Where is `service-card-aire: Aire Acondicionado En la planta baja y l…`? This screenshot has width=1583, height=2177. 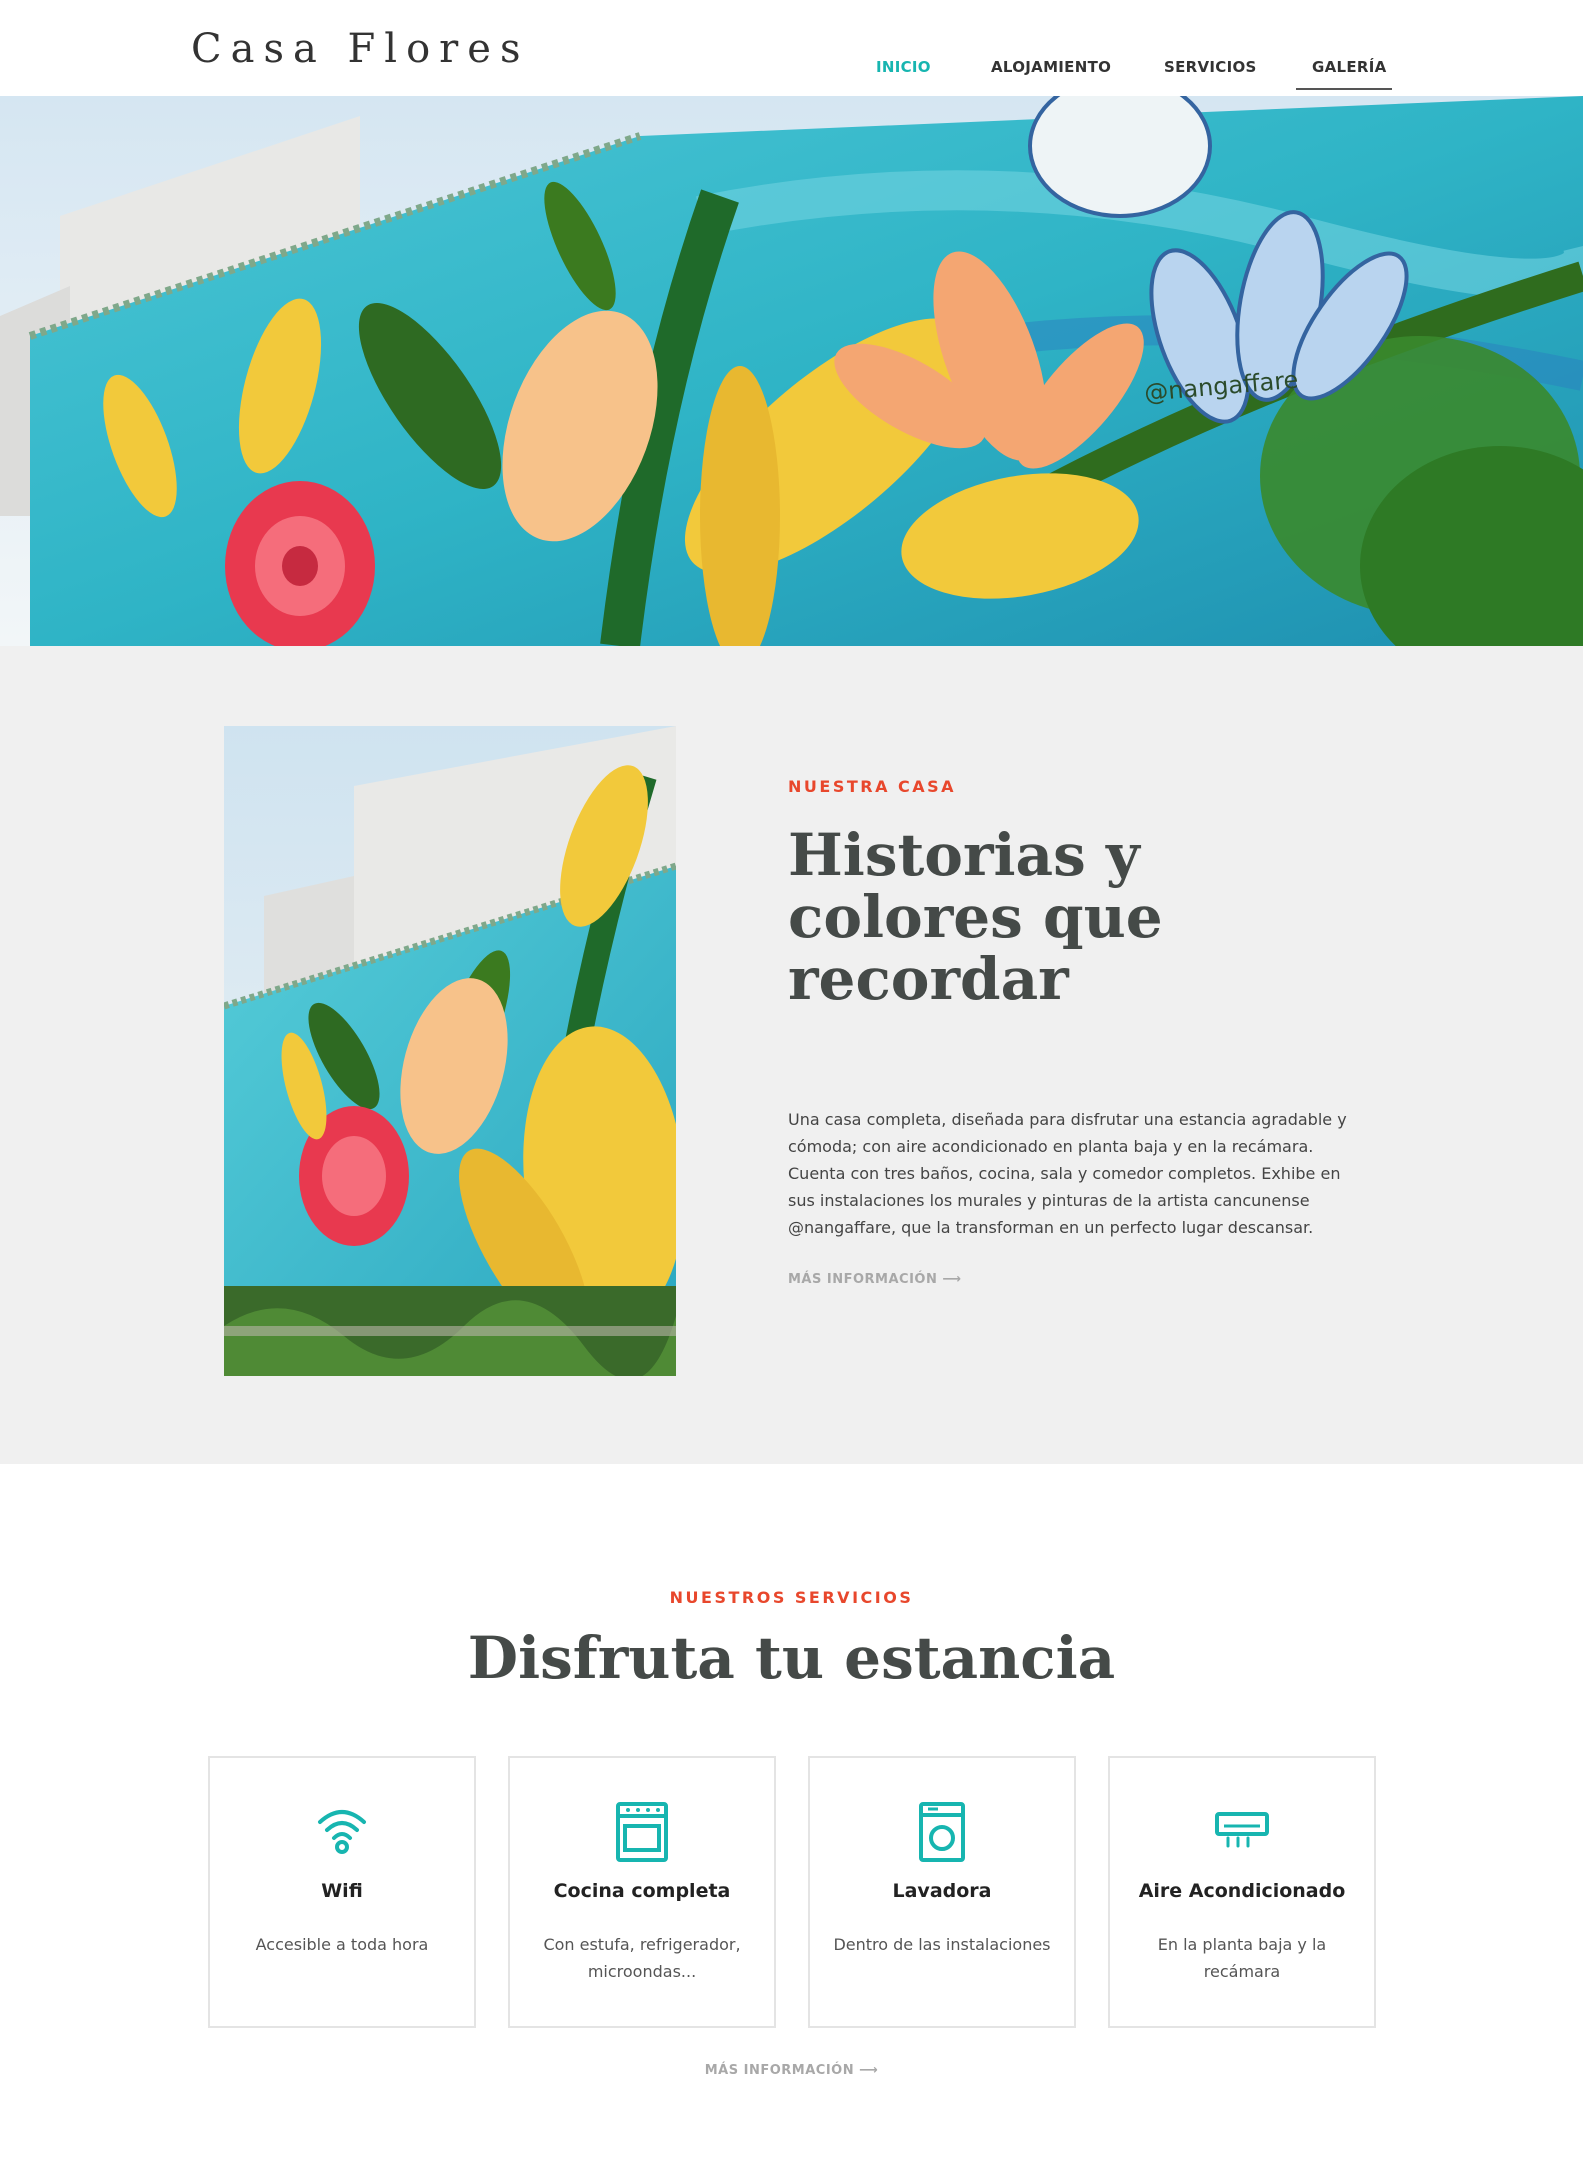 service-card-aire: Aire Acondicionado En la planta baja y l… is located at coordinates (1242, 1892).